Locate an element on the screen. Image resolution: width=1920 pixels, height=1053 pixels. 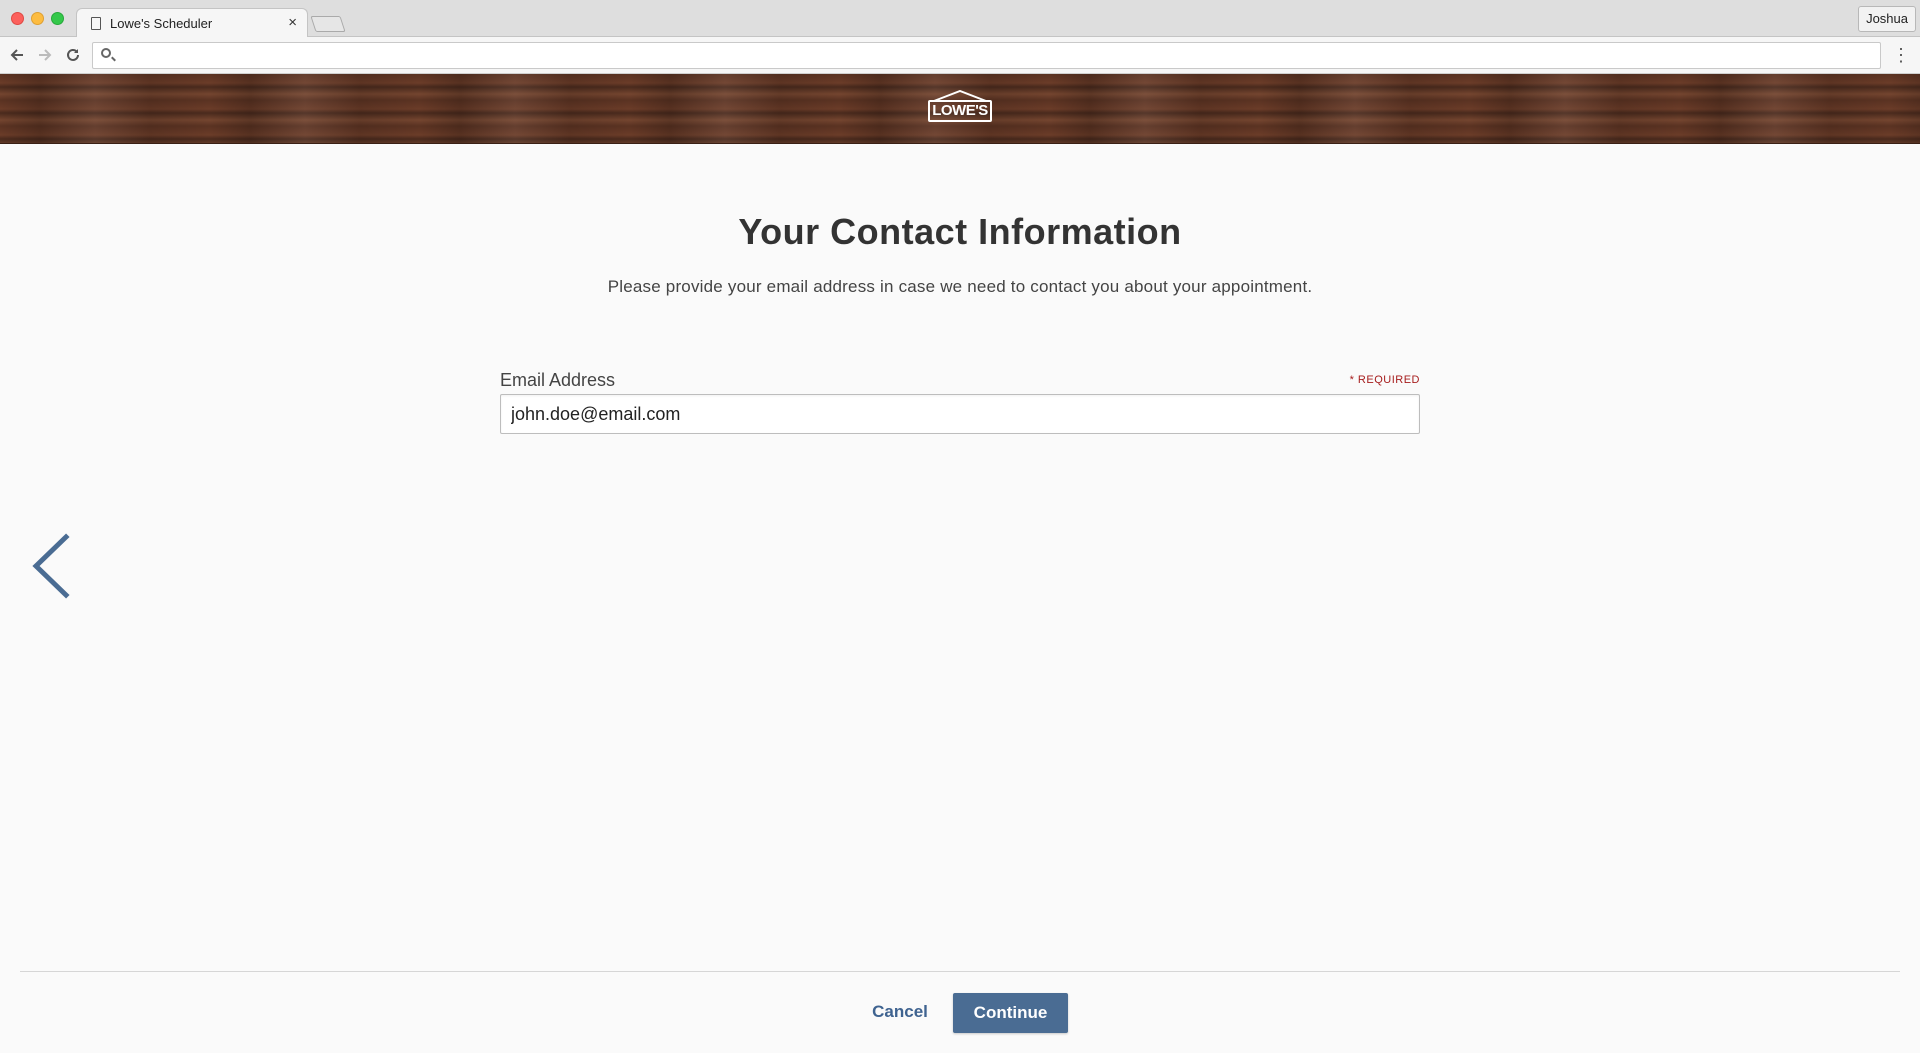
page-icon is located at coordinates (96, 23).